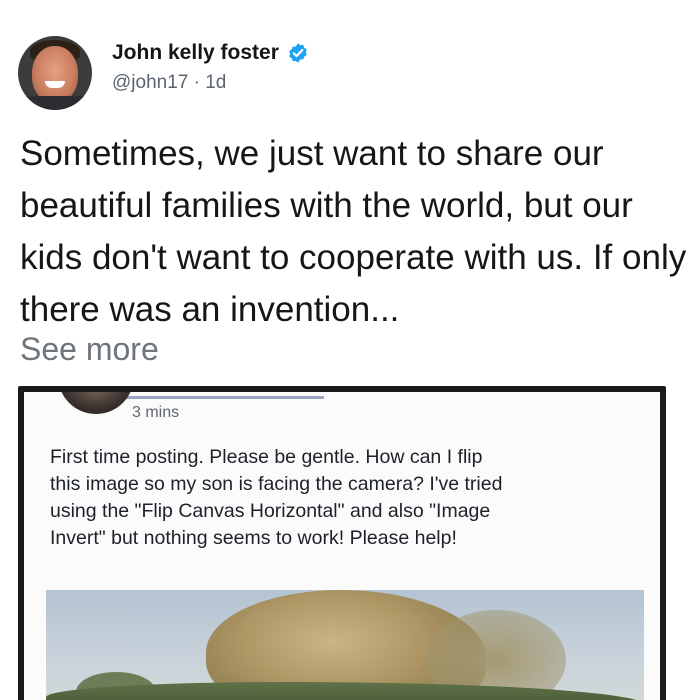 The height and width of the screenshot is (700, 700). I want to click on tweet-age: 1d, so click(215, 82).